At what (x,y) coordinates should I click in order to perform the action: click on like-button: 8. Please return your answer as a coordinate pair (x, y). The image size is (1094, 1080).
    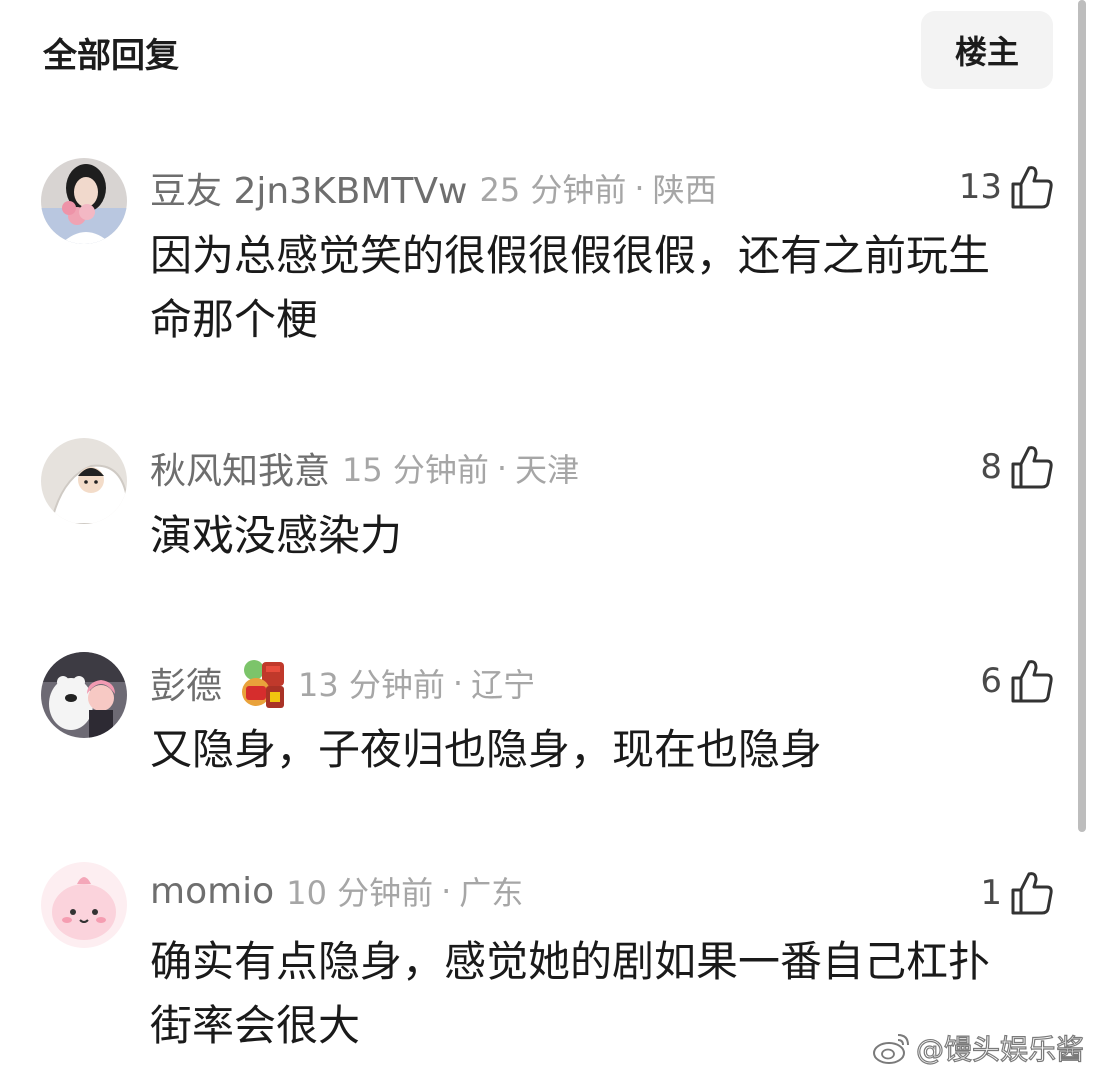
    Looking at the image, I should click on (1017, 467).